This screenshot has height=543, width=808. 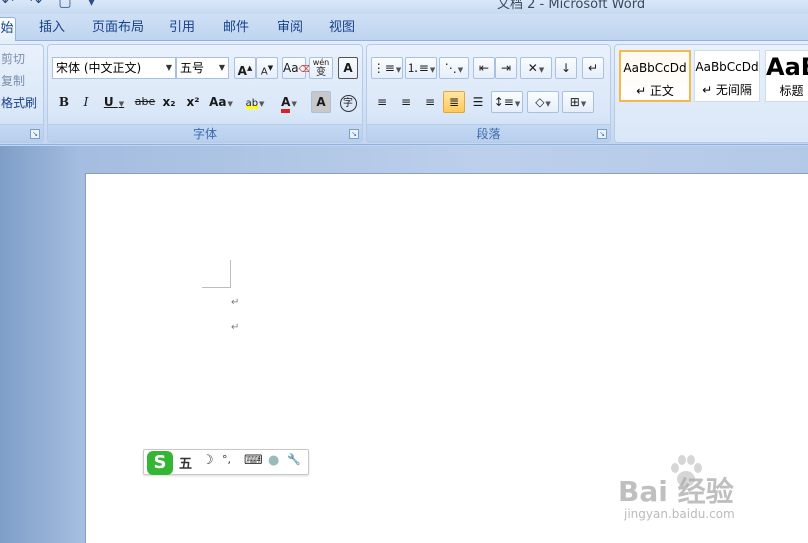 What do you see at coordinates (430, 102) in the screenshot?
I see `align-right-button: ≡` at bounding box center [430, 102].